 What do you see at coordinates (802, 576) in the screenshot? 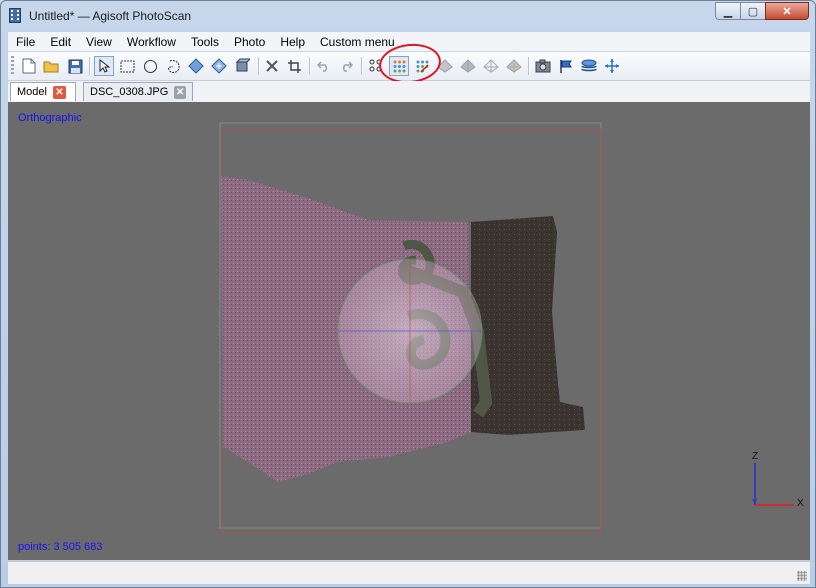
I see `resize-grip` at bounding box center [802, 576].